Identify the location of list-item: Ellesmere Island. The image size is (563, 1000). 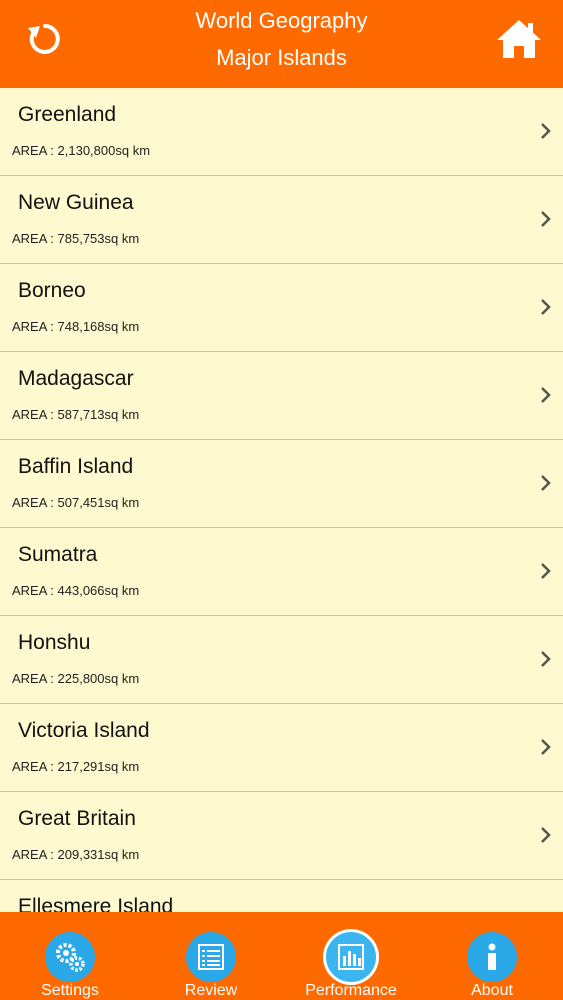
(281, 896).